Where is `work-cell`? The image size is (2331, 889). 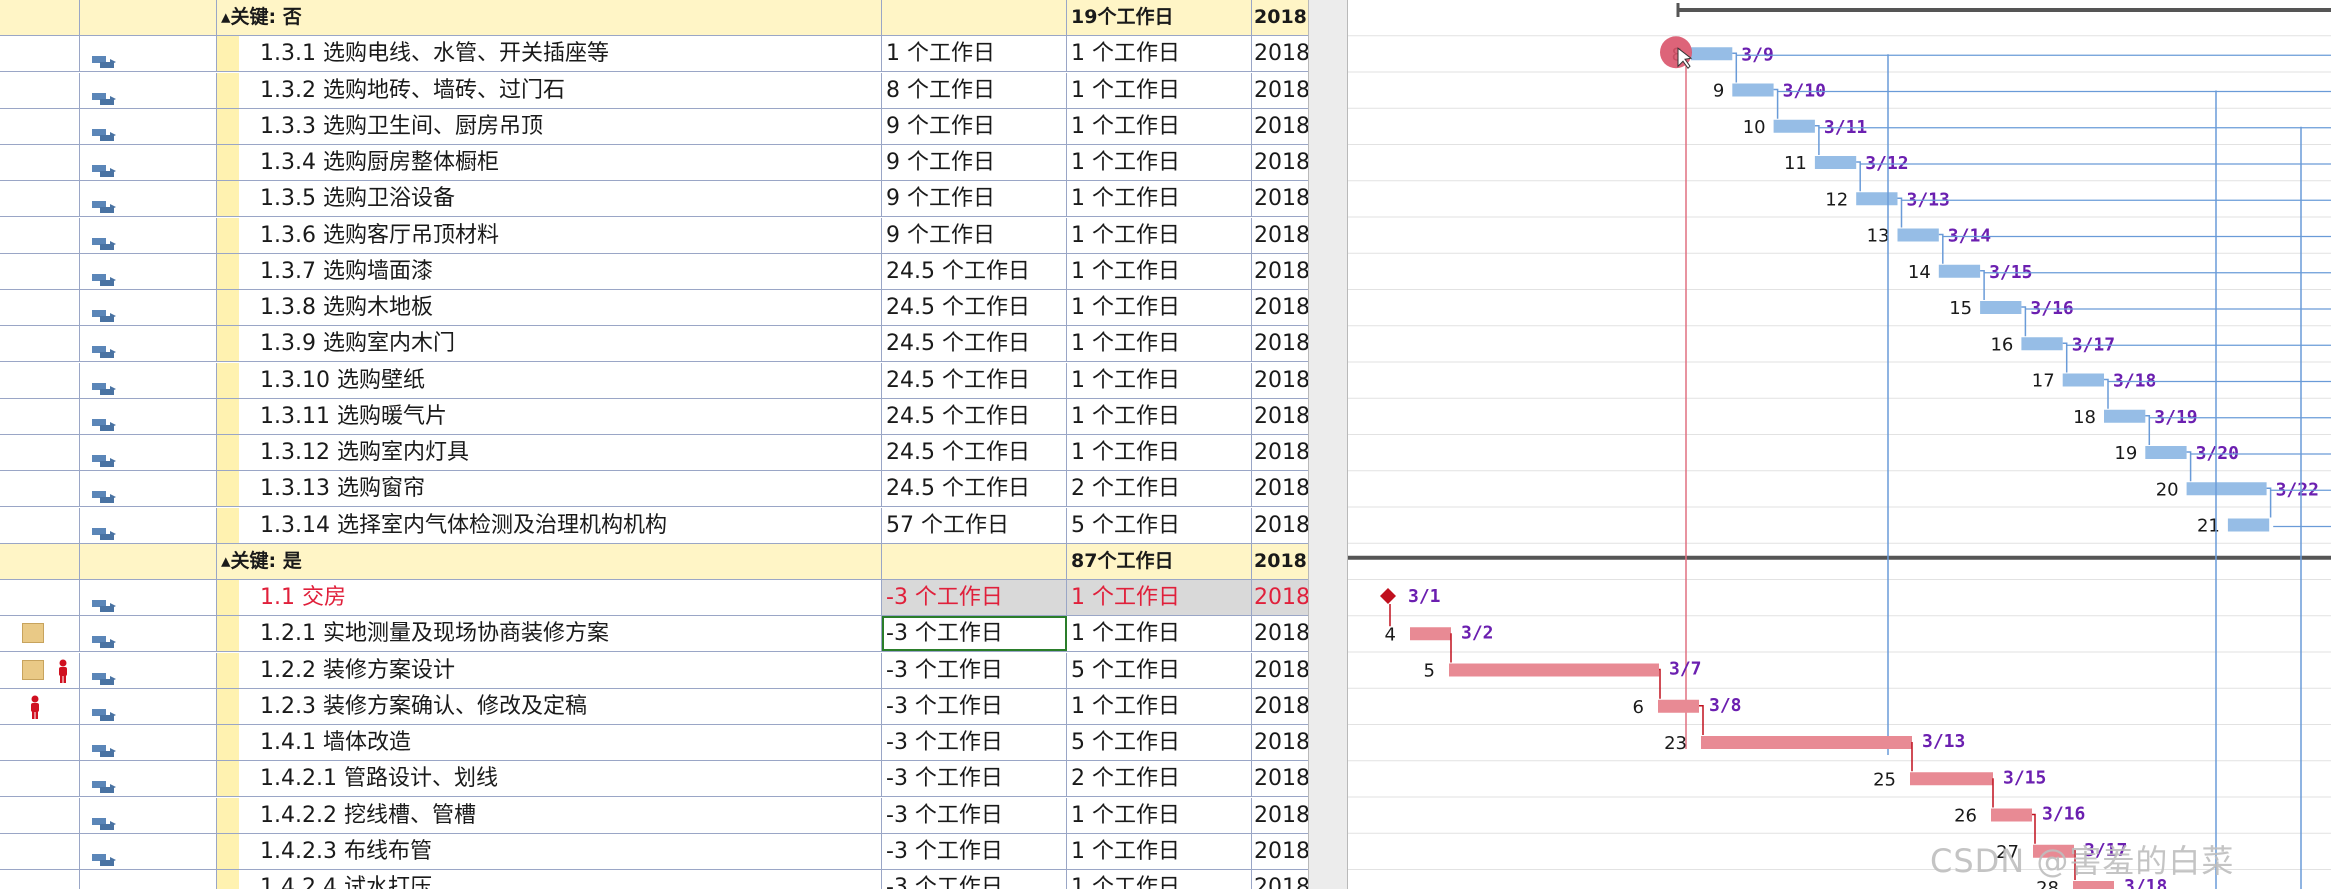
work-cell is located at coordinates (974, 561).